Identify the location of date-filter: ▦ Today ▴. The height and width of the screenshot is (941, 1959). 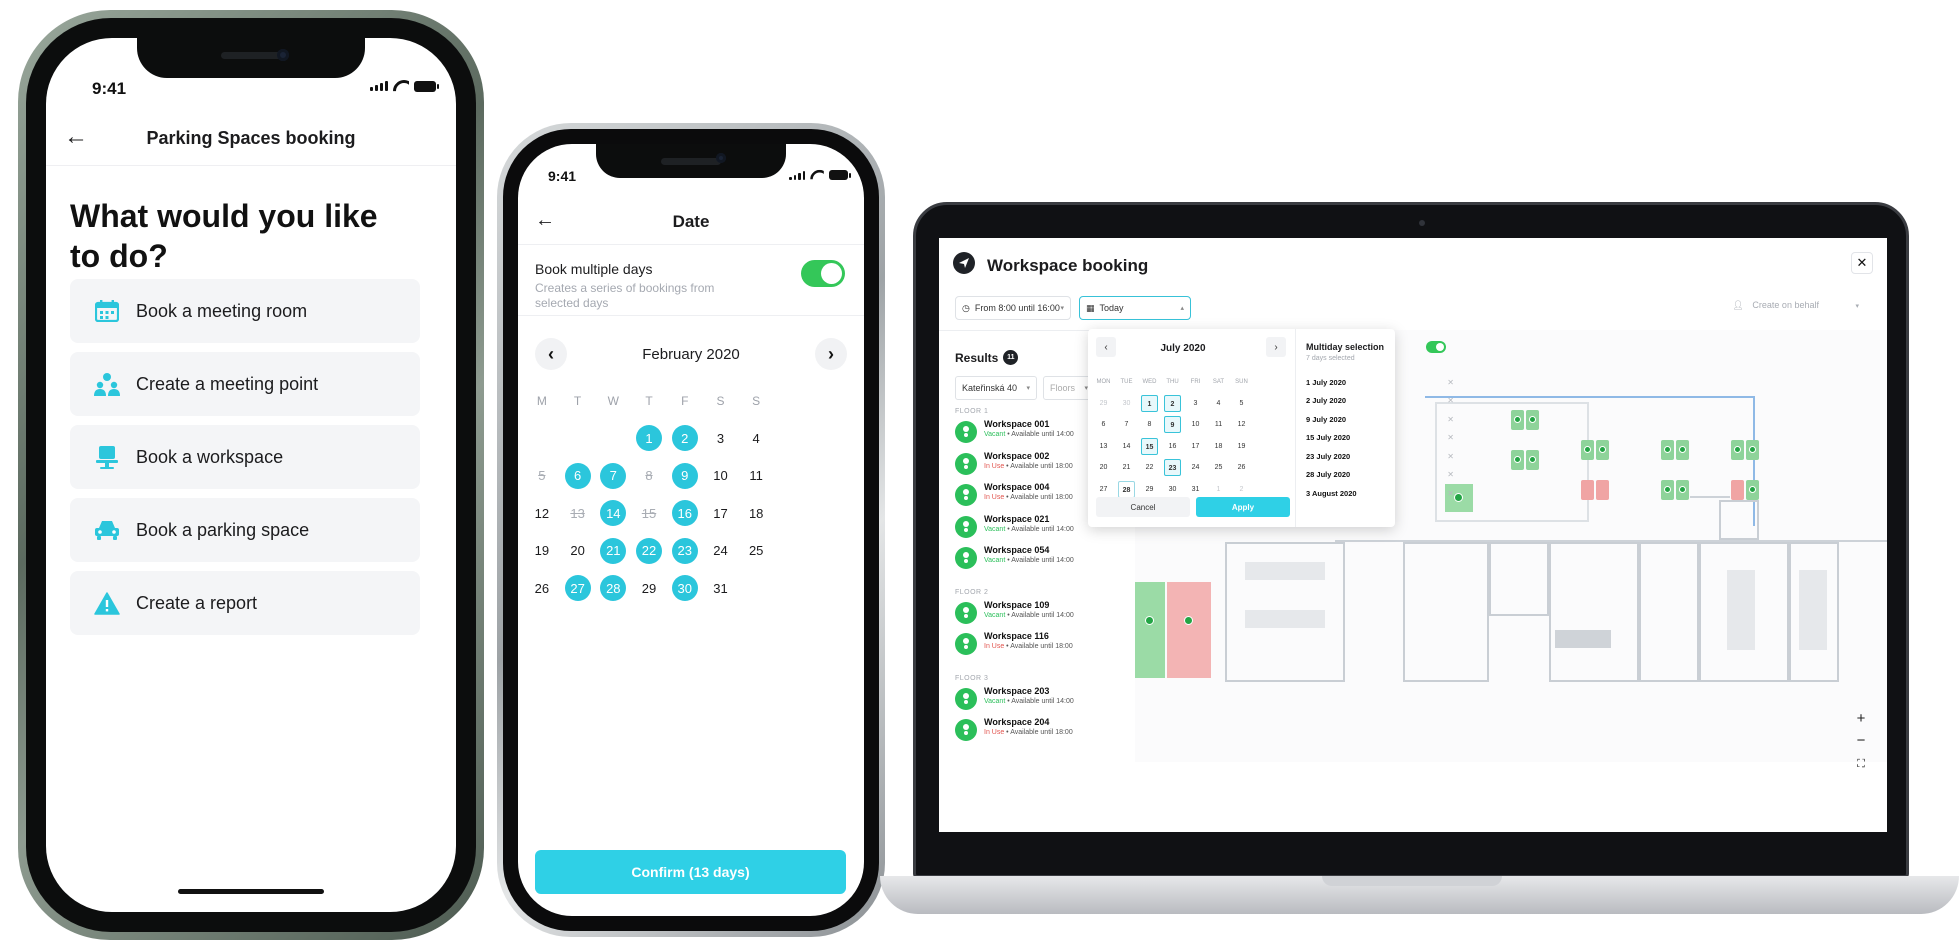
(1135, 308).